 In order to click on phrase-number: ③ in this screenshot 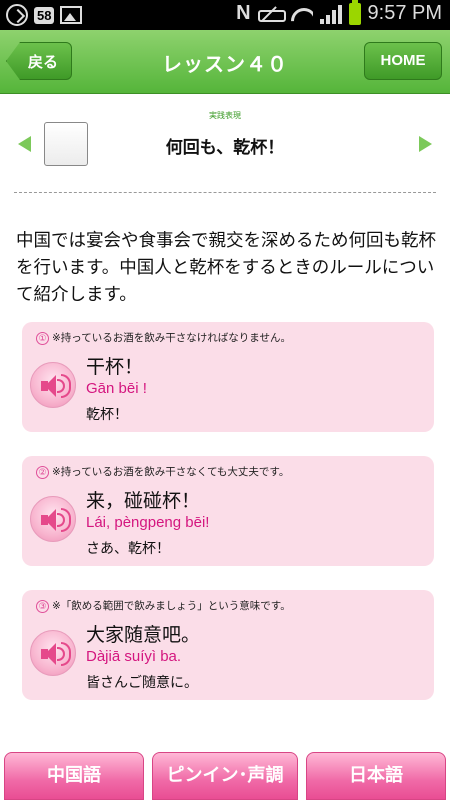, I will do `click(42, 606)`.